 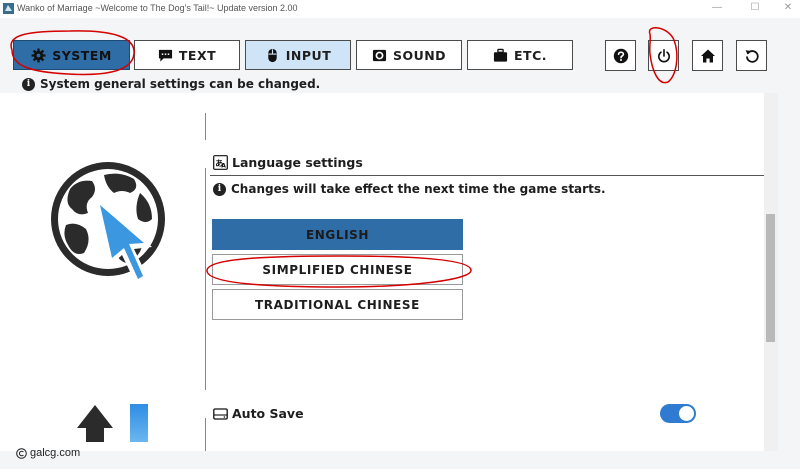 I want to click on language-option-simplified-chinese: SIMPLIFIED CHINESE, so click(x=337, y=269).